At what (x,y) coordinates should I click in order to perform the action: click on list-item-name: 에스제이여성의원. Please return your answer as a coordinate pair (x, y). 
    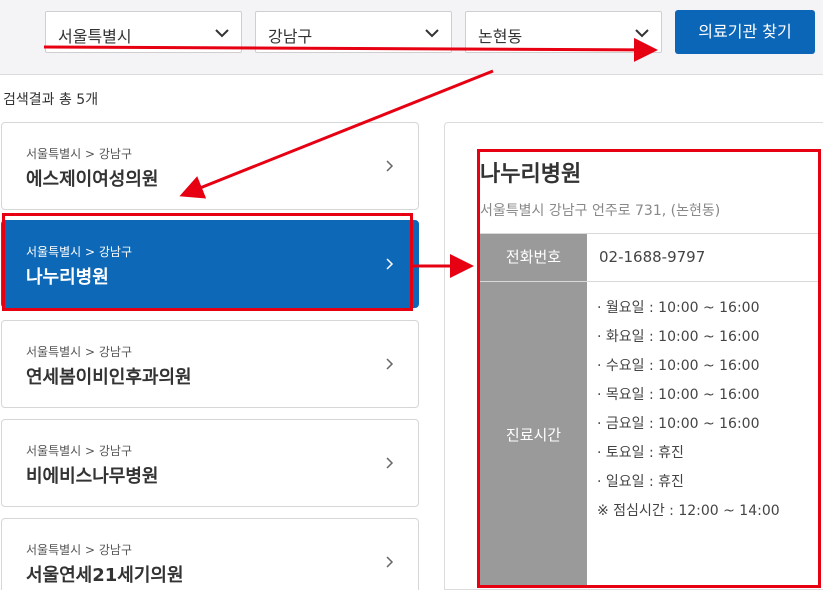
    Looking at the image, I should click on (92, 179).